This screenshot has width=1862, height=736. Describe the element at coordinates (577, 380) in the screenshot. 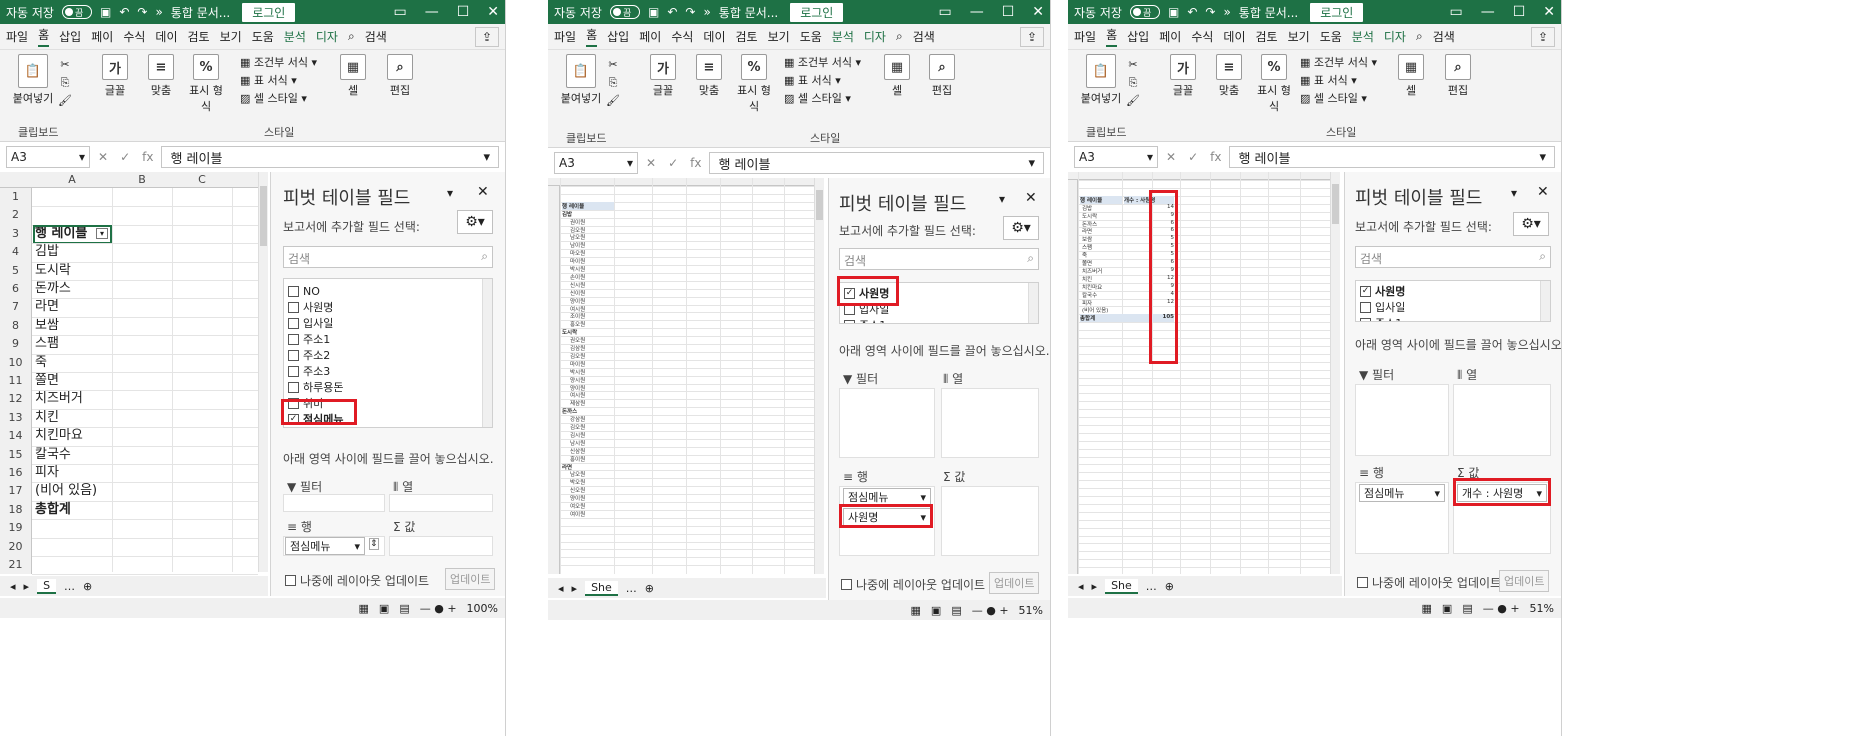

I see `pivot-item-label: 양시원` at that location.